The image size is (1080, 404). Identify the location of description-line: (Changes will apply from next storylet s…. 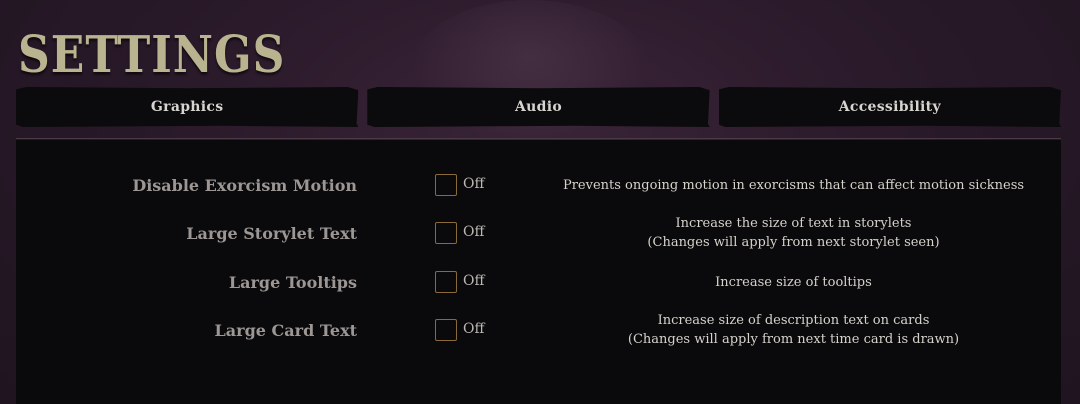
(793, 242).